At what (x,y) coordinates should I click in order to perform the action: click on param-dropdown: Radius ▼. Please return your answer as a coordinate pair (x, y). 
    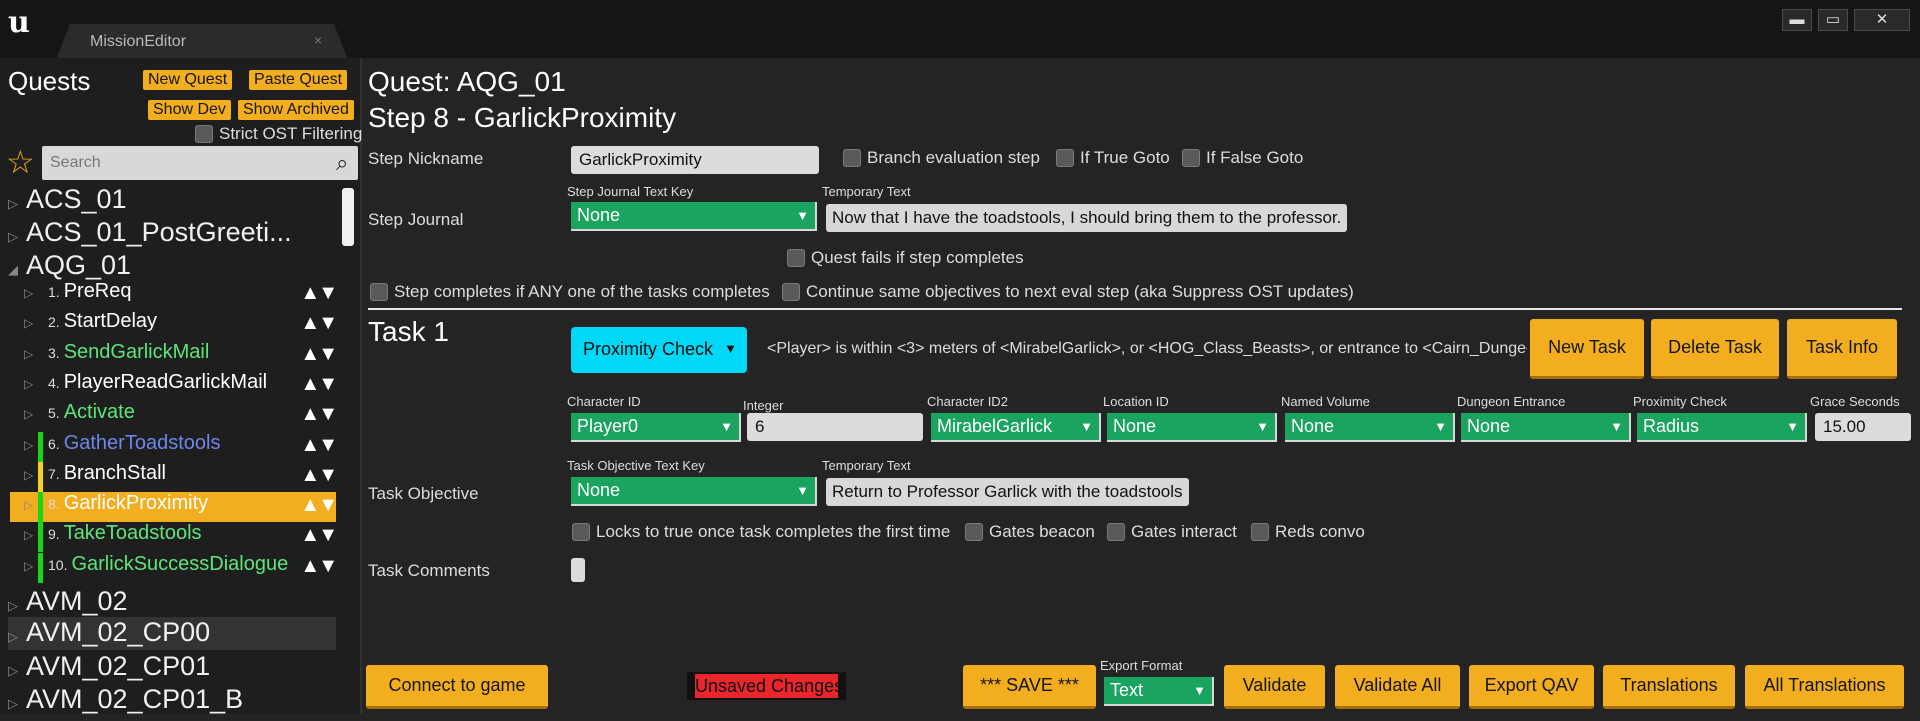
    Looking at the image, I should click on (1722, 427).